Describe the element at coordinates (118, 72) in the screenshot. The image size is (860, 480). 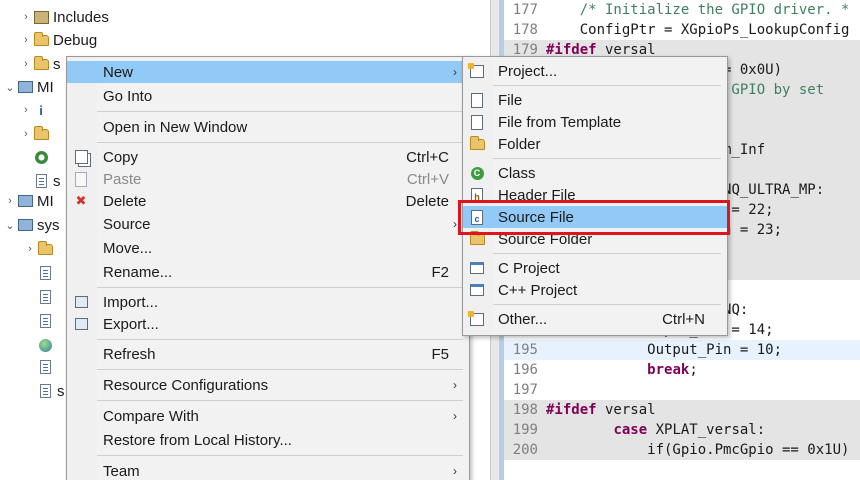
I see `menu-item-label: New` at that location.